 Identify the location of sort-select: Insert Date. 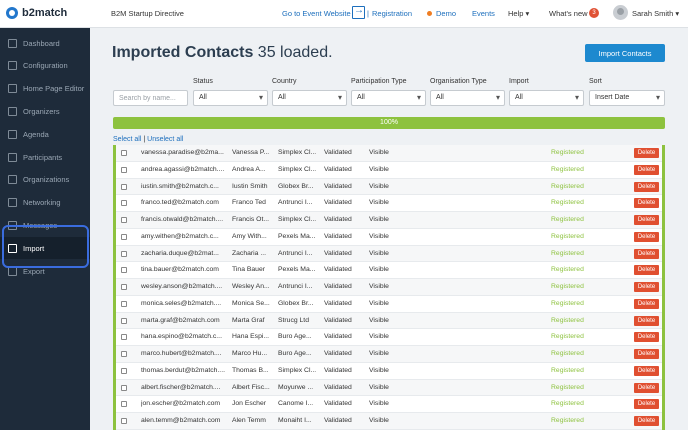
(627, 98).